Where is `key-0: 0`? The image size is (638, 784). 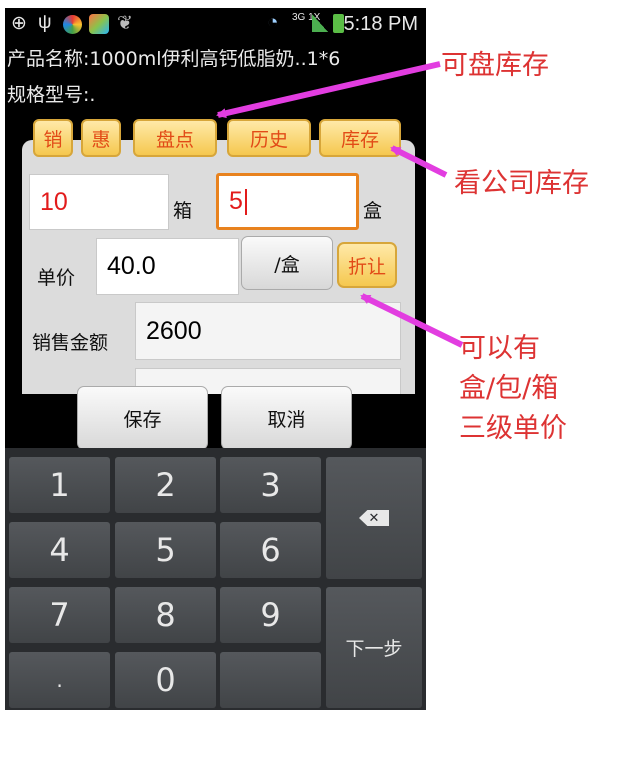
key-0: 0 is located at coordinates (165, 680).